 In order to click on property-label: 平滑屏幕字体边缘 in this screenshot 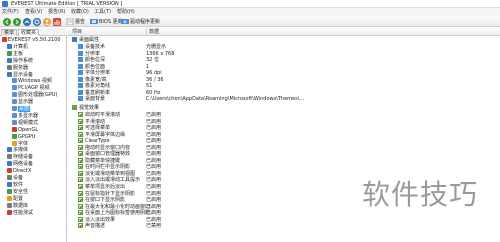, I will do `click(105, 134)`.